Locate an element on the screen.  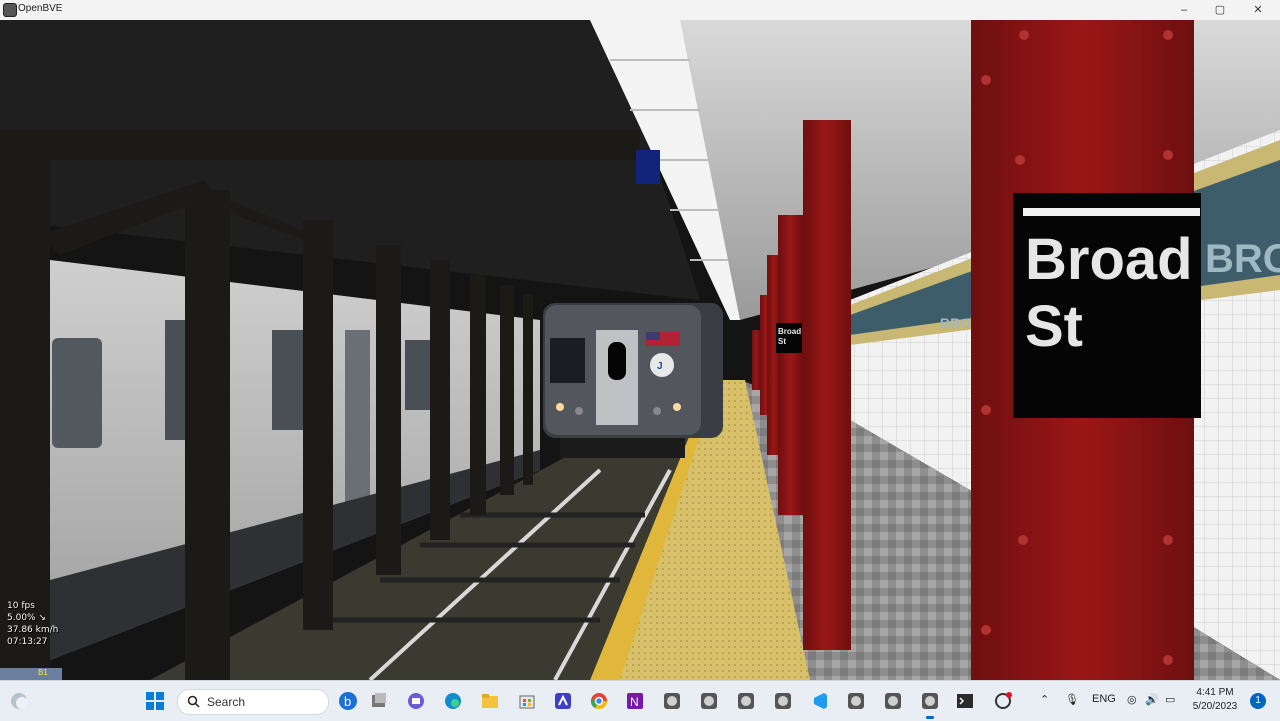
file-explorer-icon is located at coordinates (490, 701).